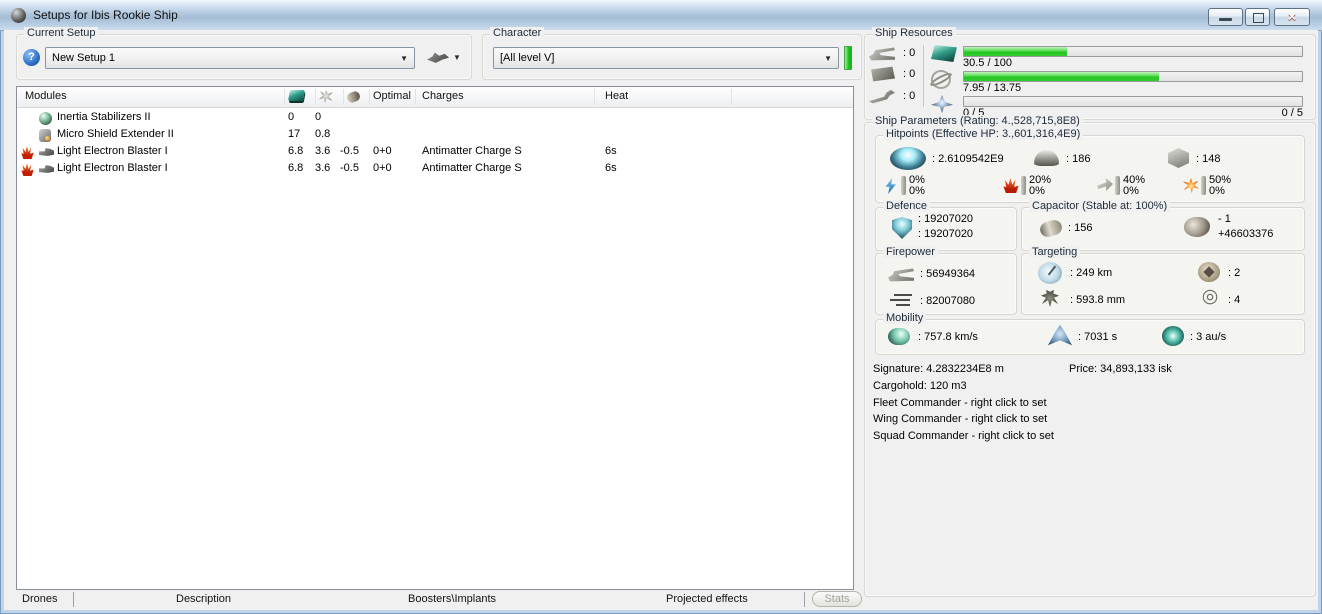  Describe the element at coordinates (323, 151) in the screenshot. I see `module-powergrid-value: 3.6` at that location.